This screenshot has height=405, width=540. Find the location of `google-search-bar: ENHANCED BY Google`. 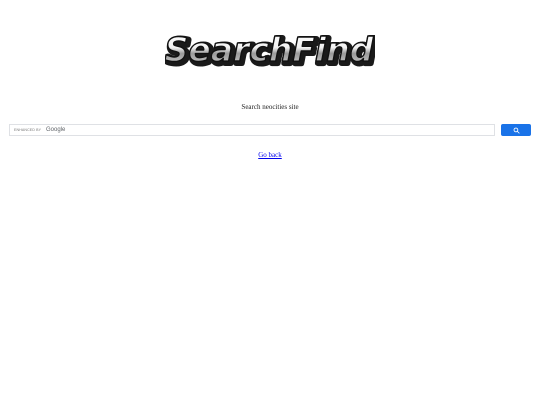

google-search-bar: ENHANCED BY Google is located at coordinates (270, 130).